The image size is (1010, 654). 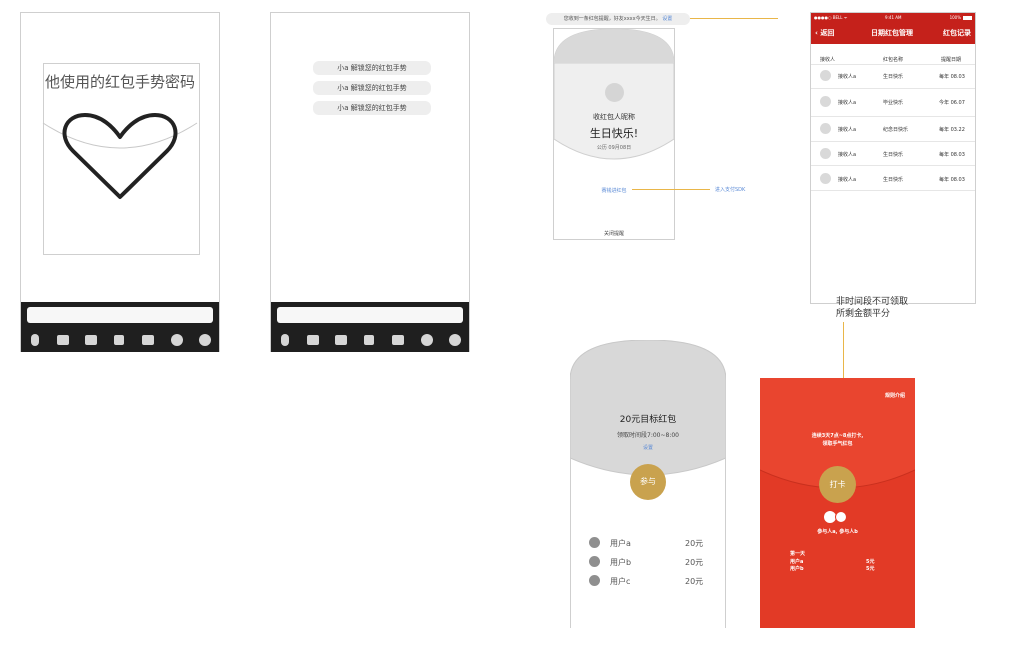 What do you see at coordinates (798, 554) in the screenshot?
I see `day-label: 第一天` at bounding box center [798, 554].